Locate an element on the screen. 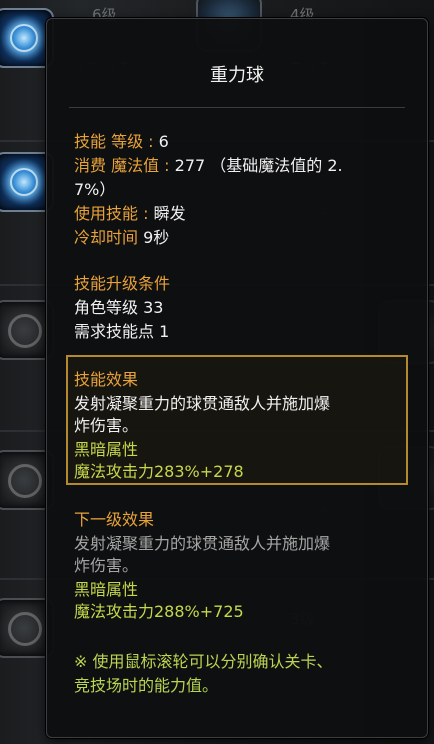 This screenshot has width=434, height=744. mp-cost-value-wrap: 7%） is located at coordinates (95, 189).